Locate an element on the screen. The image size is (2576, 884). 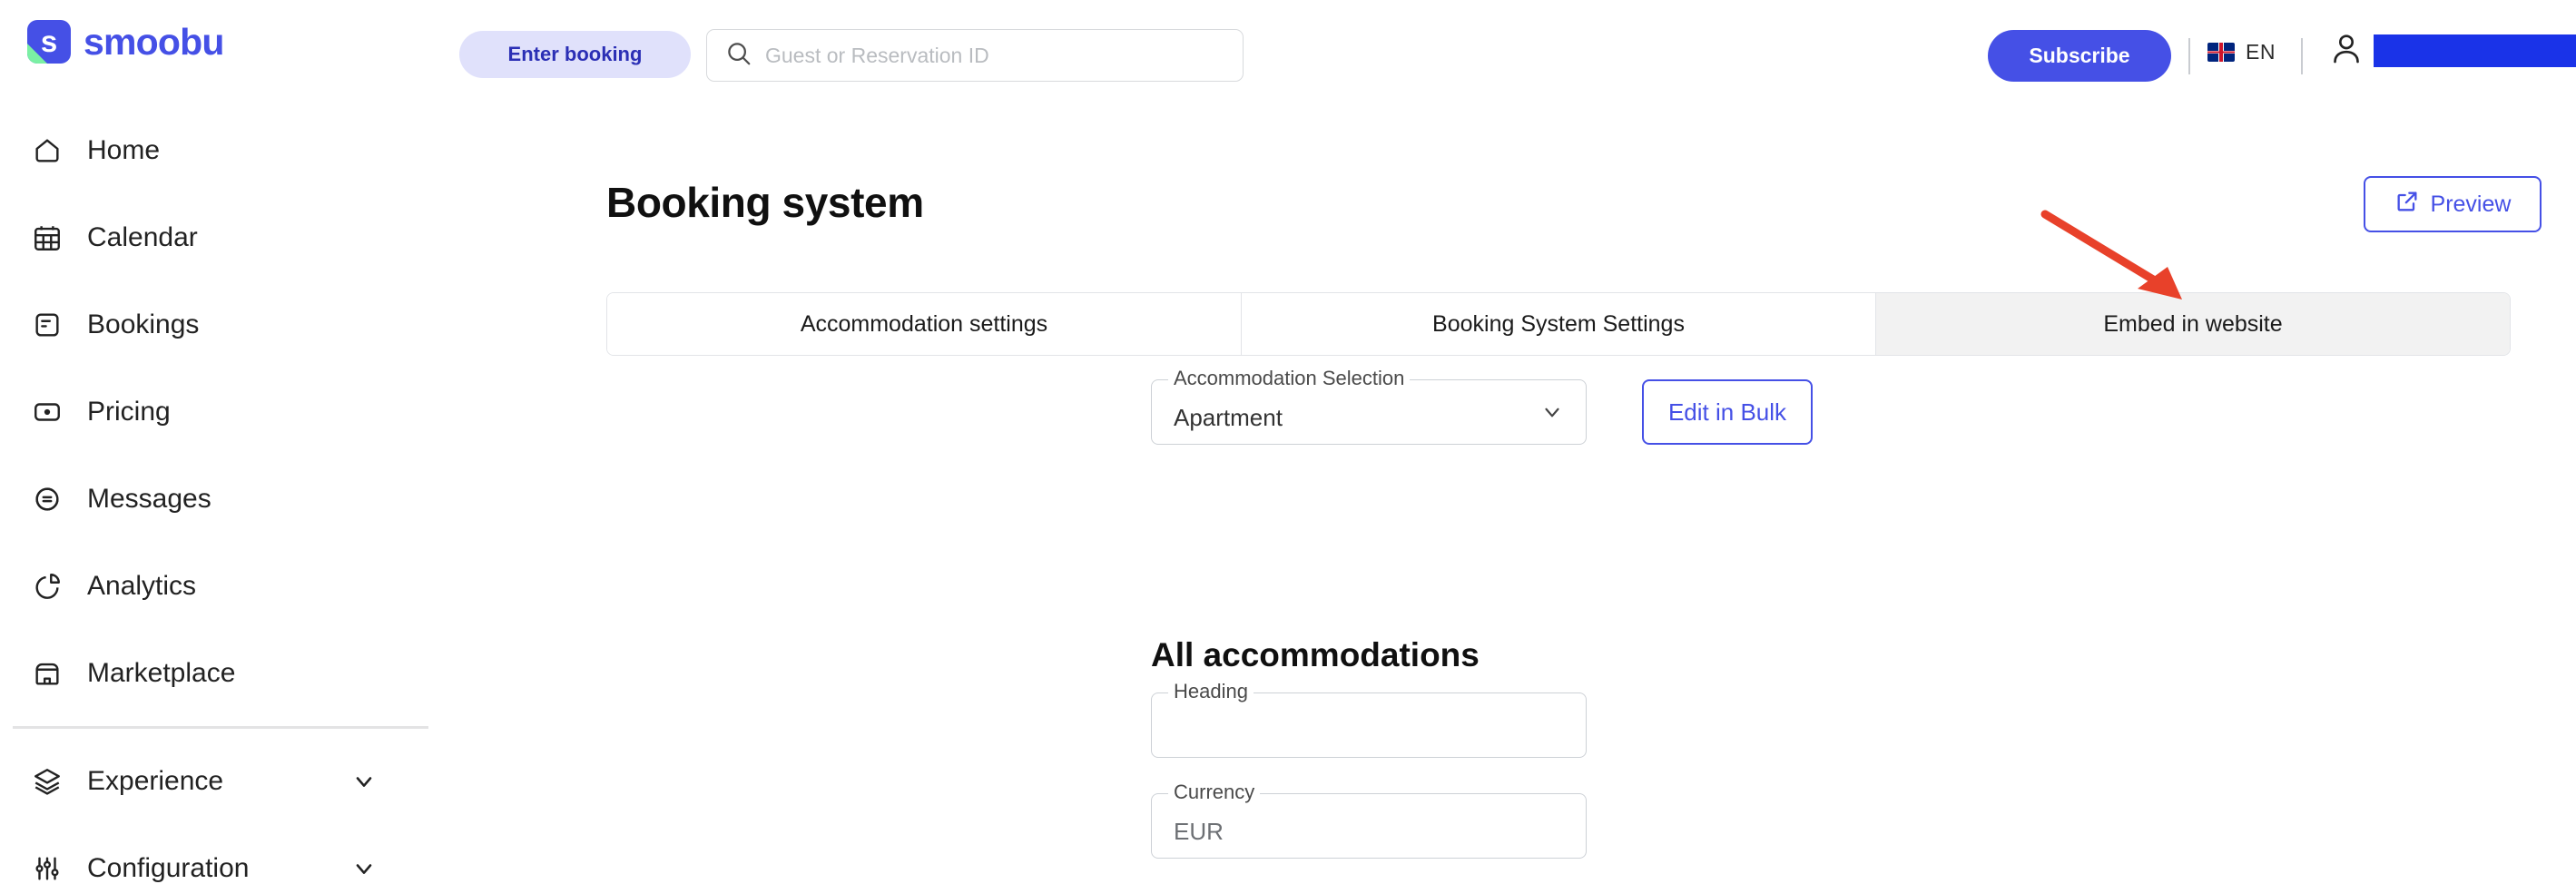
currency-field-label: Currency is located at coordinates (1214, 792).